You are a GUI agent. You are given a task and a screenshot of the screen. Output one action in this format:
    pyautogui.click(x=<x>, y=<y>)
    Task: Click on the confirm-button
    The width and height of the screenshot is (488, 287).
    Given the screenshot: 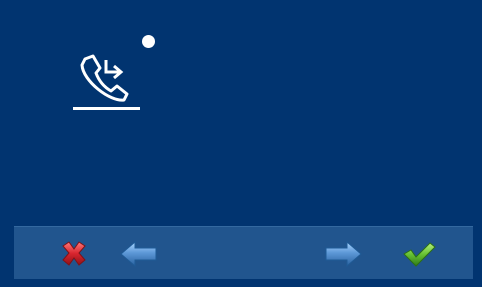 What is the action you would take?
    pyautogui.click(x=418, y=254)
    